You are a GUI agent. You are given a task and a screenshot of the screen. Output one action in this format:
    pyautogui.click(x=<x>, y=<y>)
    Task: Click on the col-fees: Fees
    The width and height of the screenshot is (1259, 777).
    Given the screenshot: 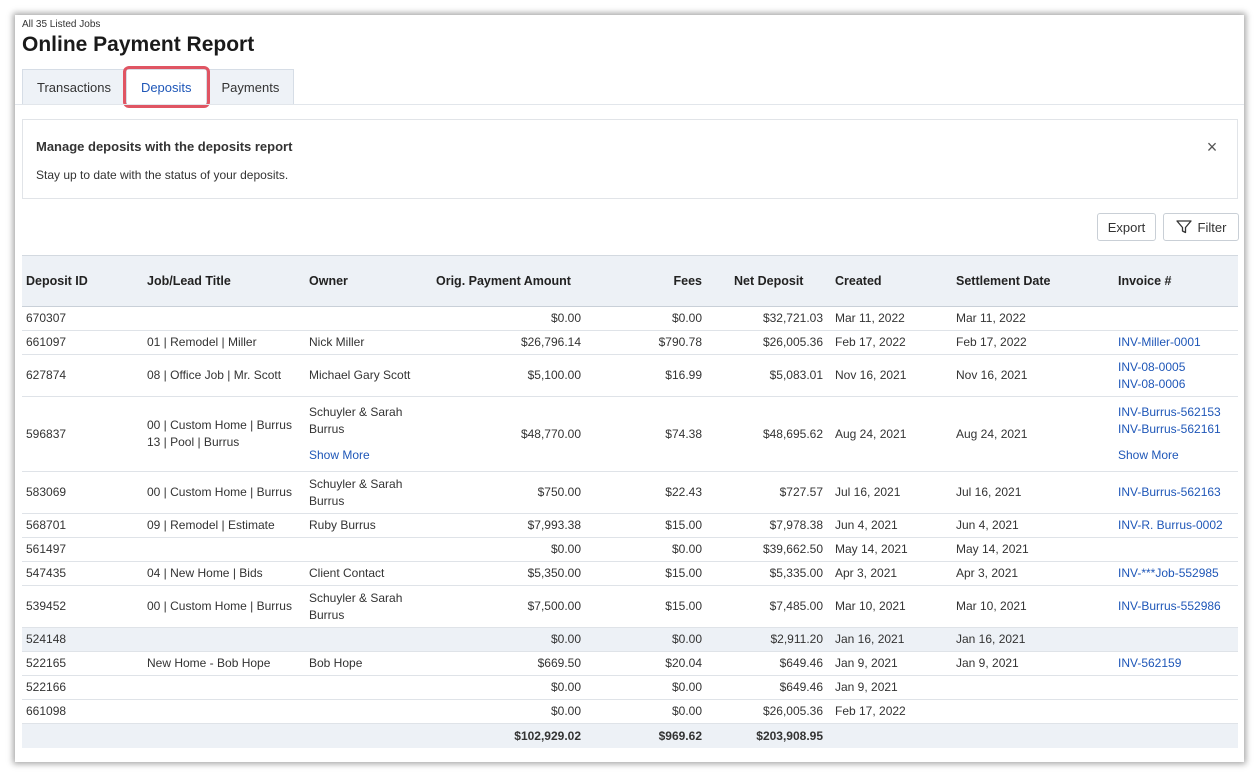 What is the action you would take?
    pyautogui.click(x=649, y=281)
    